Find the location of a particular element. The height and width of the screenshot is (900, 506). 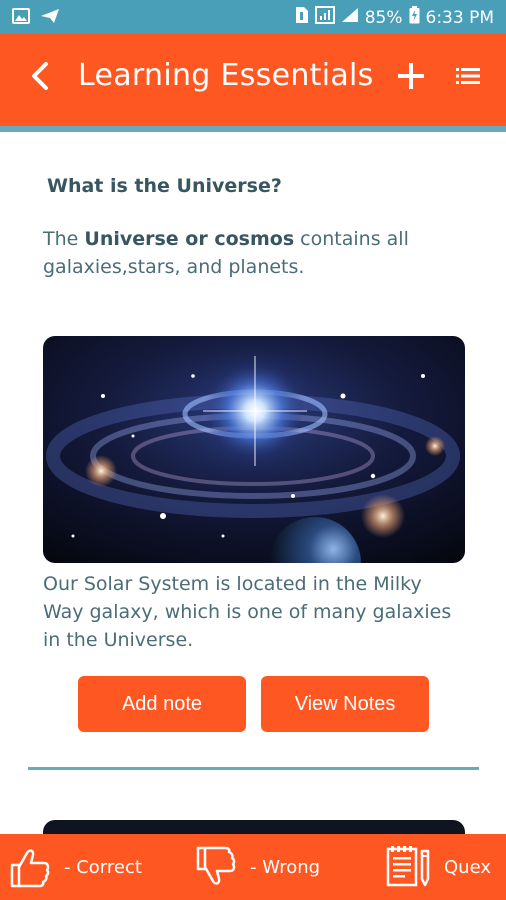

status-bar: 85% 6:33 PM is located at coordinates (253, 17).